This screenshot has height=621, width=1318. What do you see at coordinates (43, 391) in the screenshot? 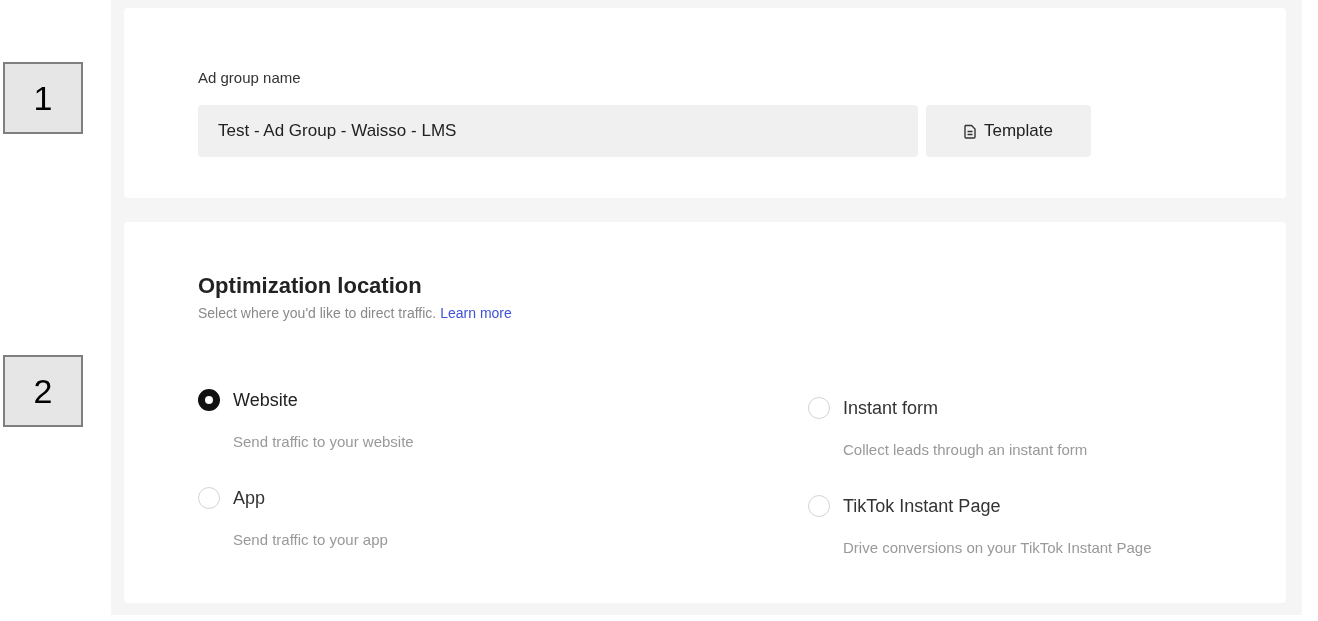
I see `step-number-label: 2` at bounding box center [43, 391].